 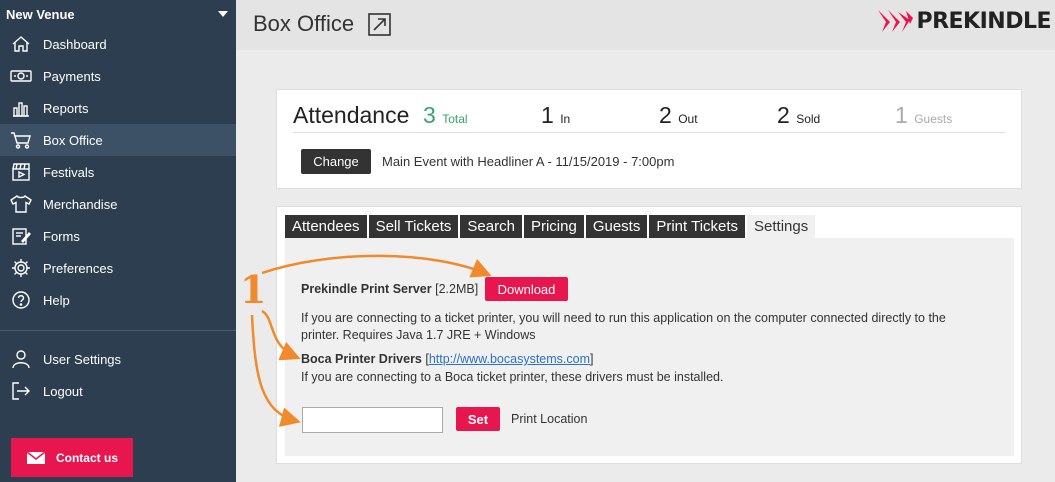 I want to click on stat-total-label: Total, so click(x=455, y=119).